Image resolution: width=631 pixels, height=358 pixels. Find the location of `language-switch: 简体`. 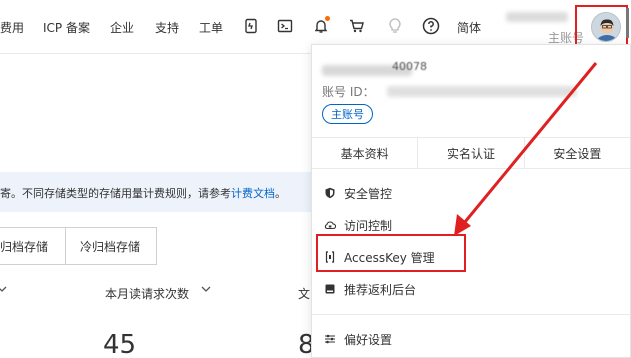

language-switch: 简体 is located at coordinates (469, 27).